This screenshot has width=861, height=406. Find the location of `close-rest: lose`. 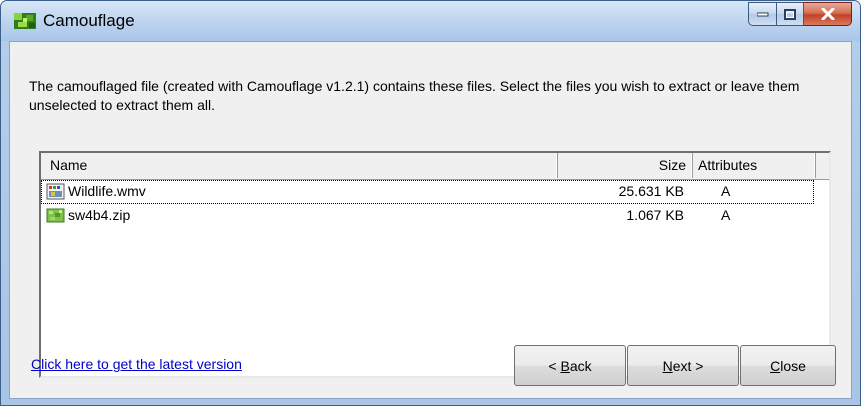

close-rest: lose is located at coordinates (793, 365).